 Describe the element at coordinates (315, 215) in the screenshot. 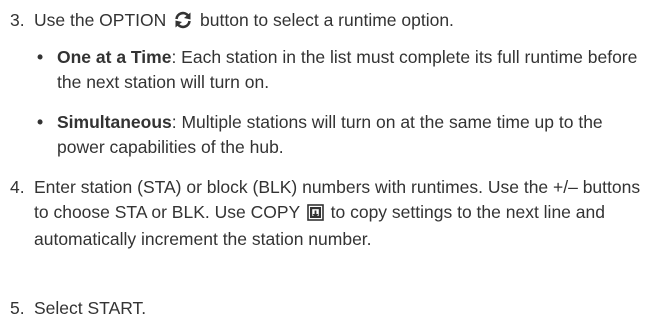

I see `copy-icon` at that location.